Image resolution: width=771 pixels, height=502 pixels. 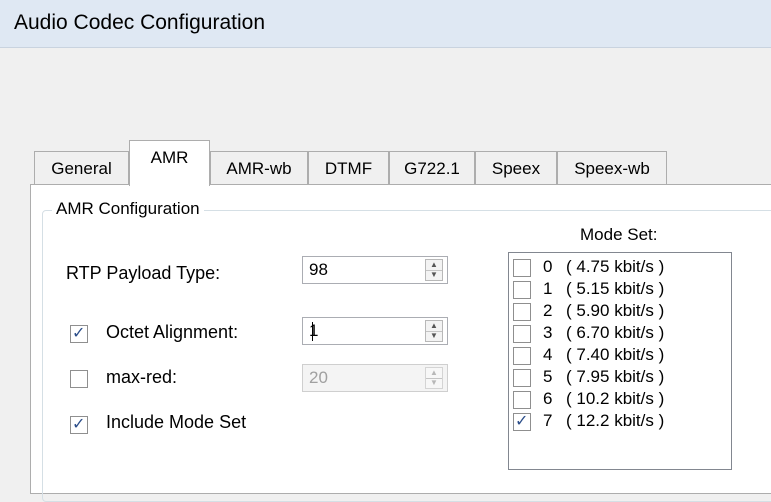 I want to click on mode-item: 3 ( 6.70 kbit/s ), so click(x=619, y=334).